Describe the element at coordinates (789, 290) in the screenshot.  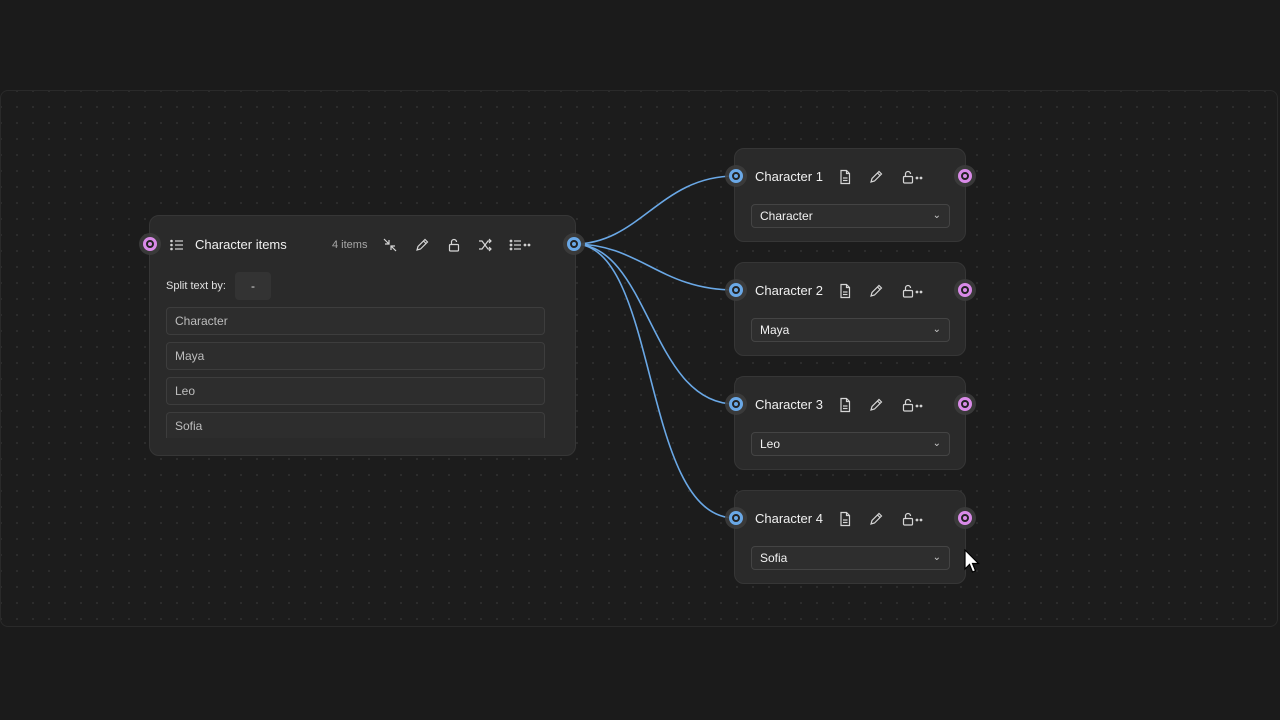
I see `node-title: Character 2` at that location.